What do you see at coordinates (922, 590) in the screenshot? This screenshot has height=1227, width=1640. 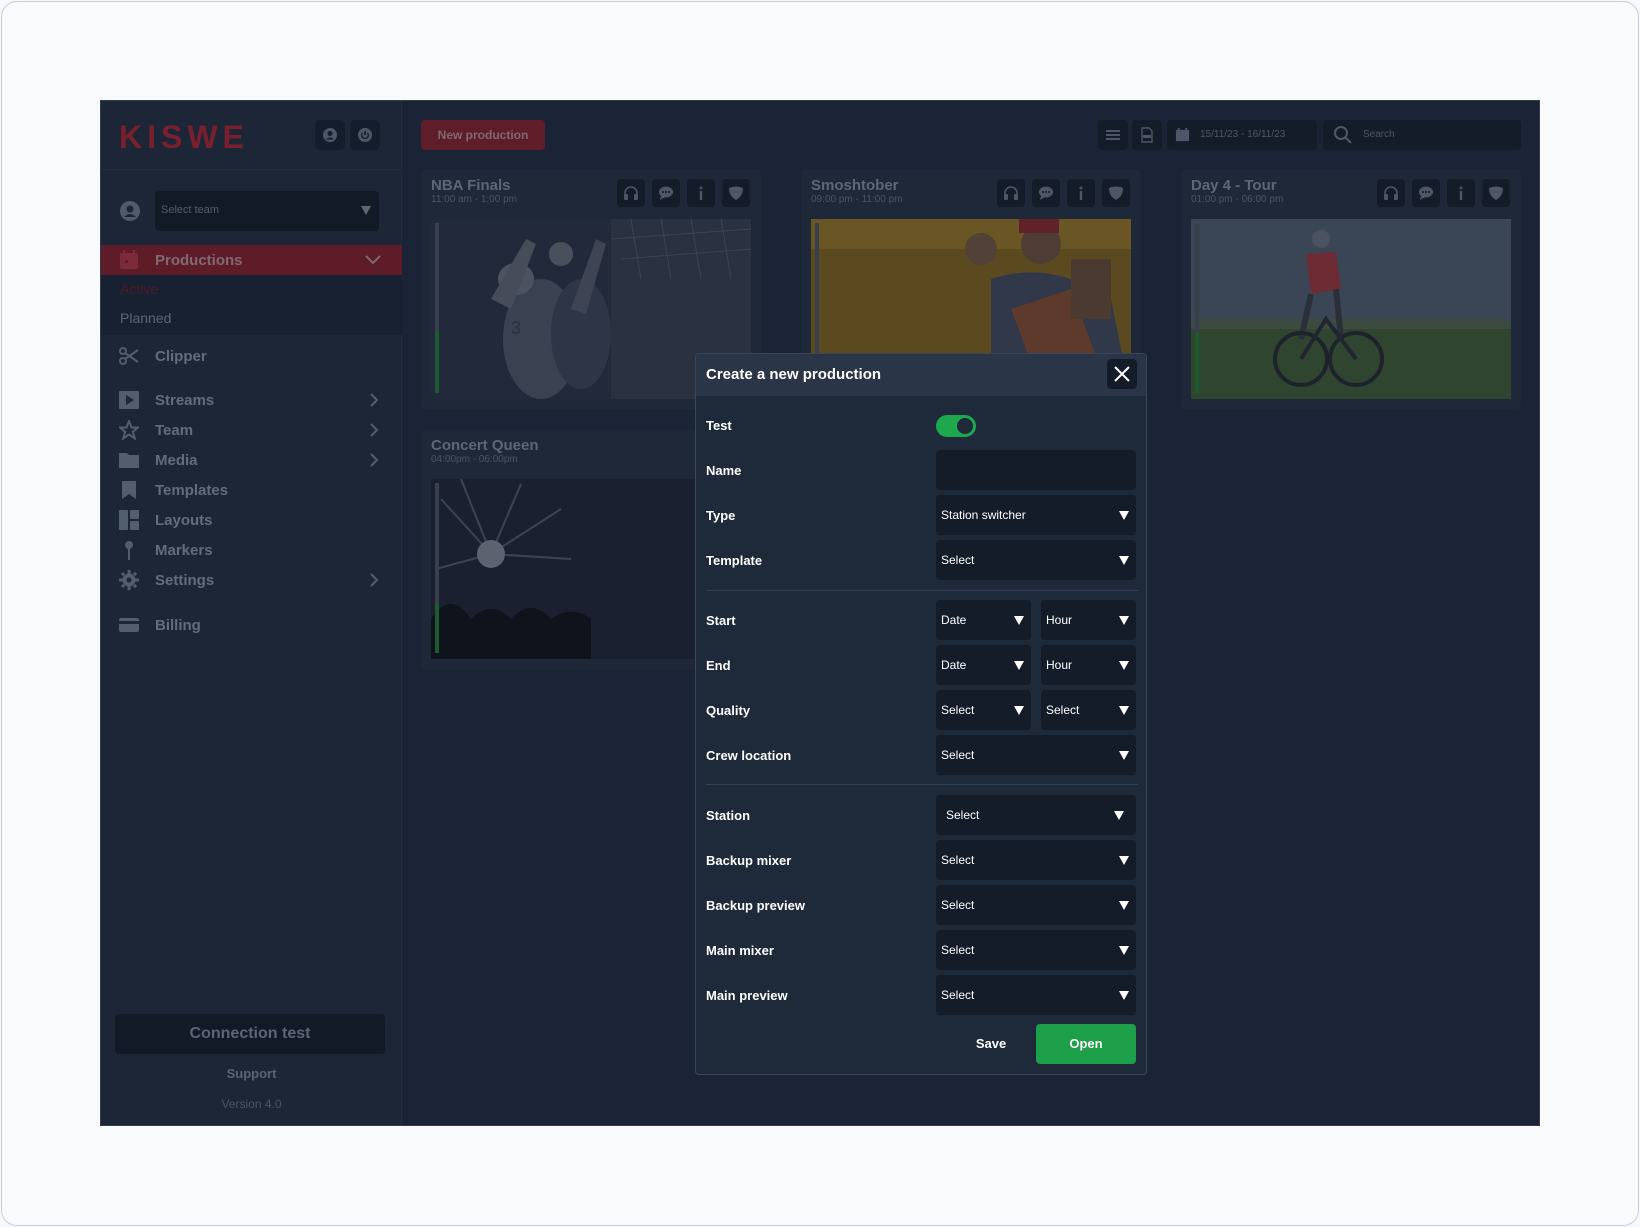 I see `divider` at bounding box center [922, 590].